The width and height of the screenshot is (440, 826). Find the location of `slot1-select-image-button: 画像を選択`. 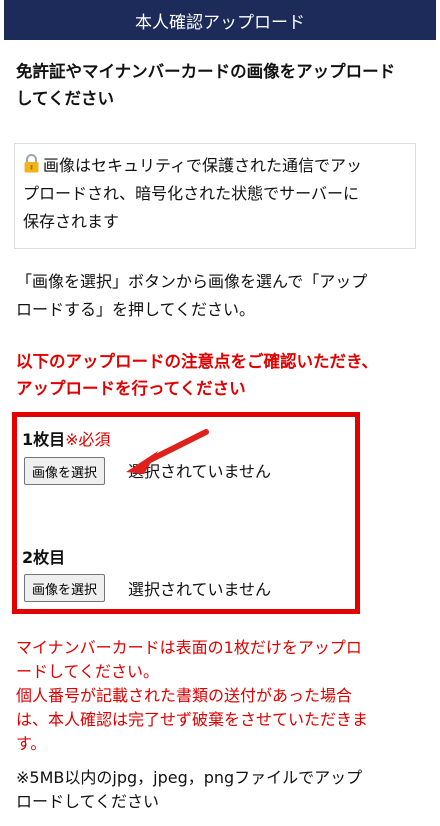

slot1-select-image-button: 画像を選択 is located at coordinates (65, 471).